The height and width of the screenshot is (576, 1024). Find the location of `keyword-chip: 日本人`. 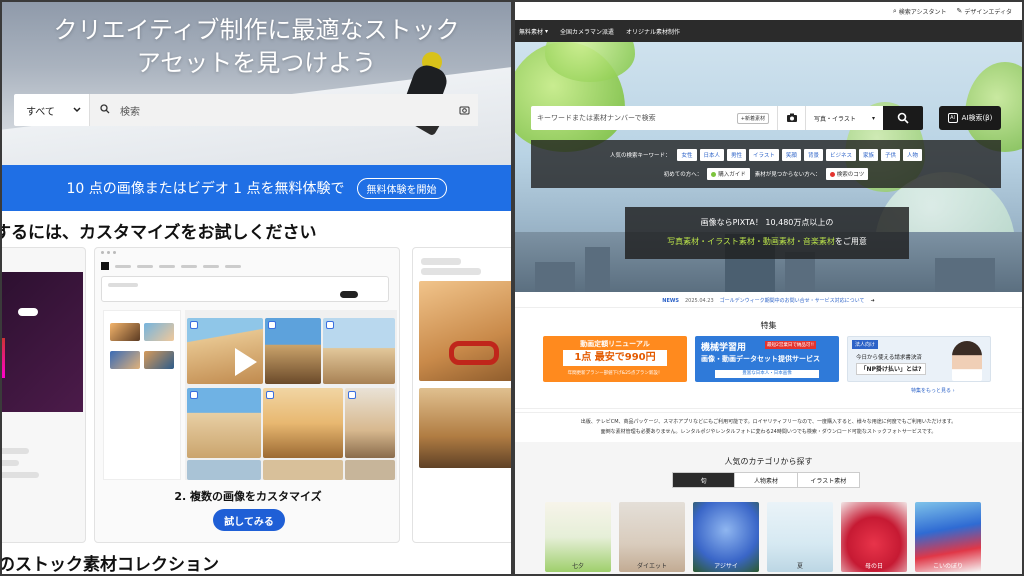

keyword-chip: 日本人 is located at coordinates (712, 155).